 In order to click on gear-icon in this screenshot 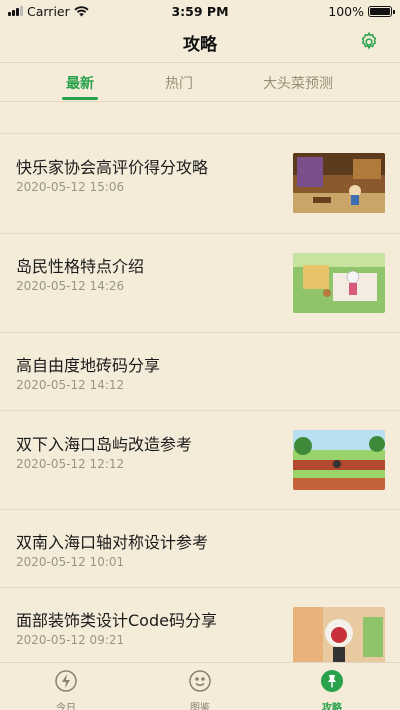, I will do `click(369, 40)`.